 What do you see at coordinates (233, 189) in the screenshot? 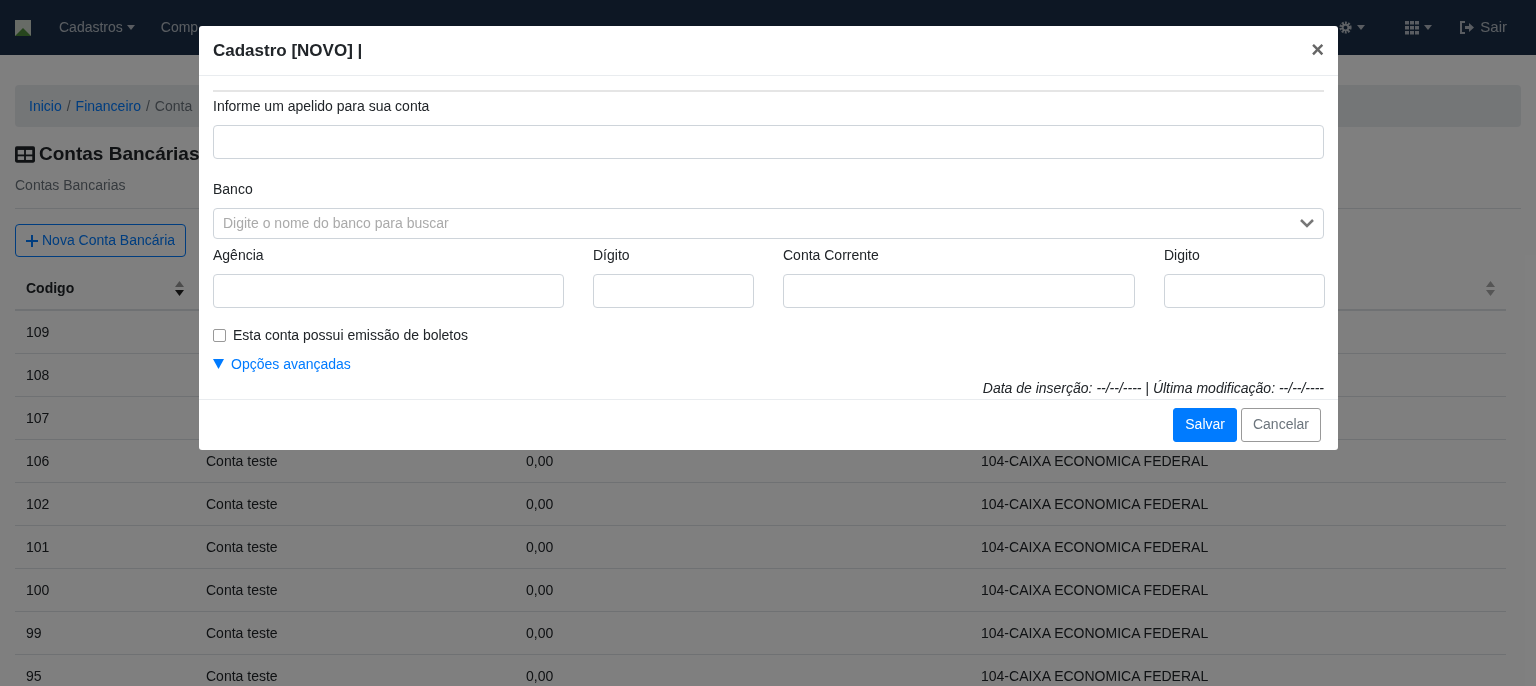
I see `field-label: Banco` at bounding box center [233, 189].